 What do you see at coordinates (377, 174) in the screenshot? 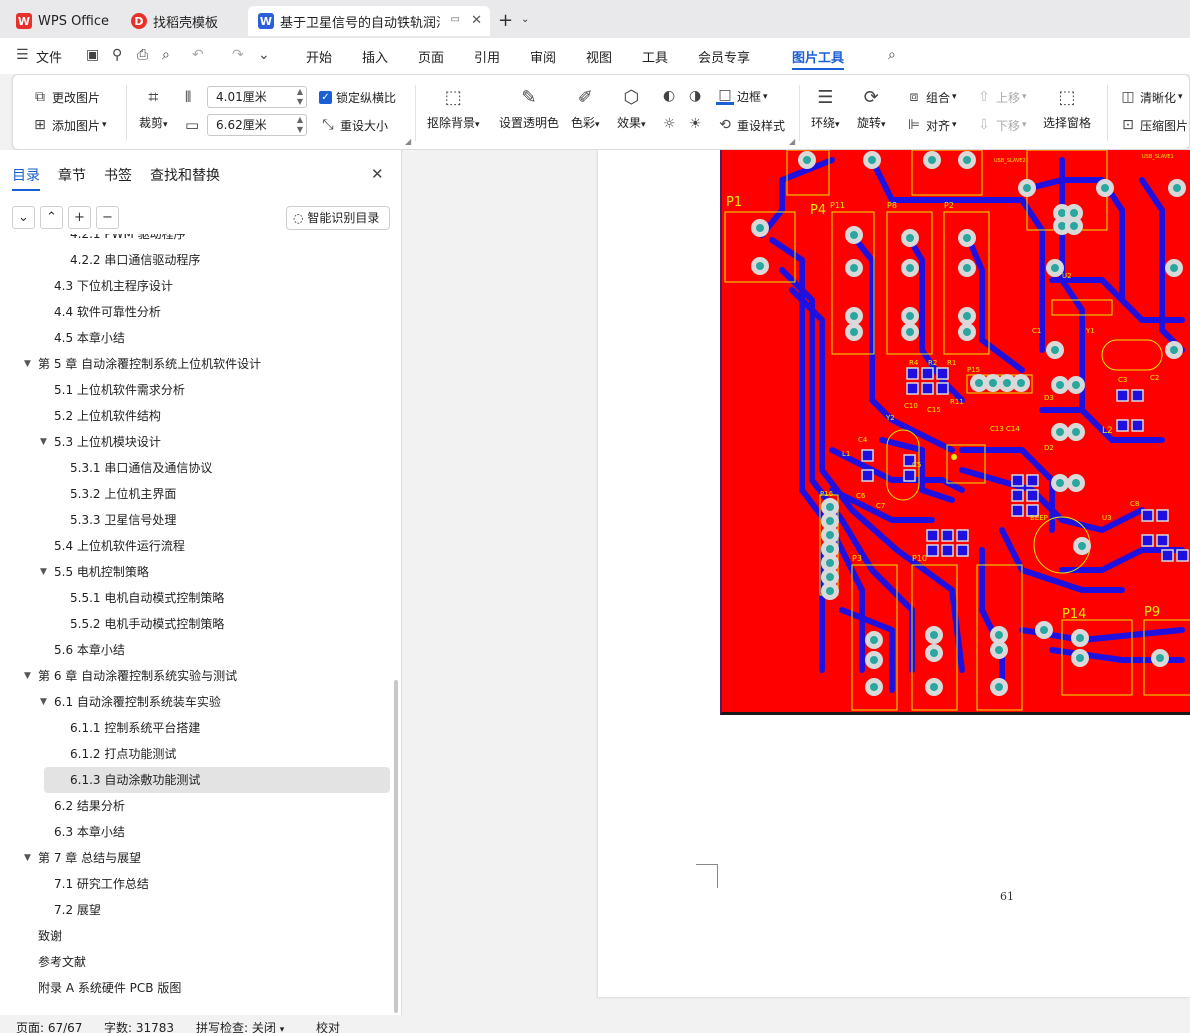
I see `close-panel-icon: ✕` at bounding box center [377, 174].